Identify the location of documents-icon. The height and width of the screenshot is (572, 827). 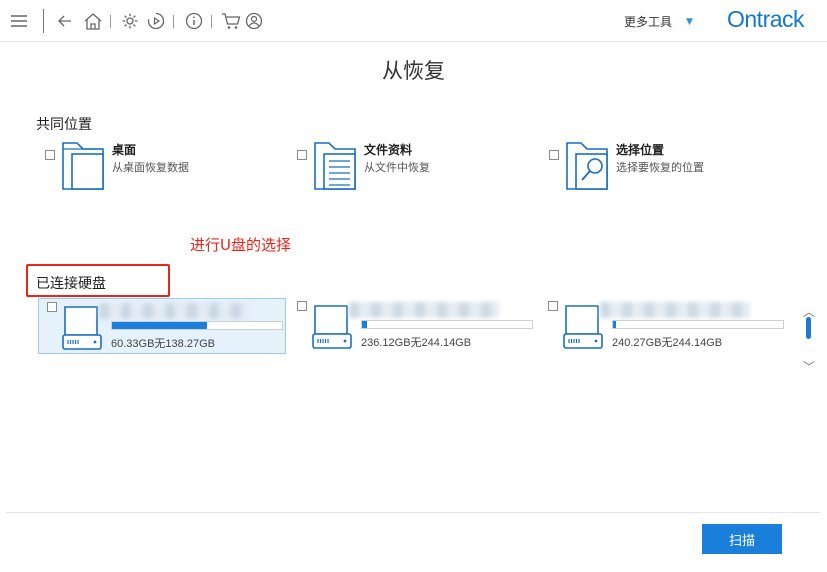
(335, 166).